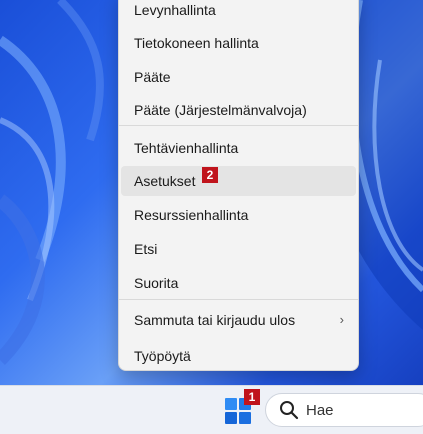 This screenshot has width=423, height=434. I want to click on menu-item-task-manager: Tehtävienhallinta, so click(238, 148).